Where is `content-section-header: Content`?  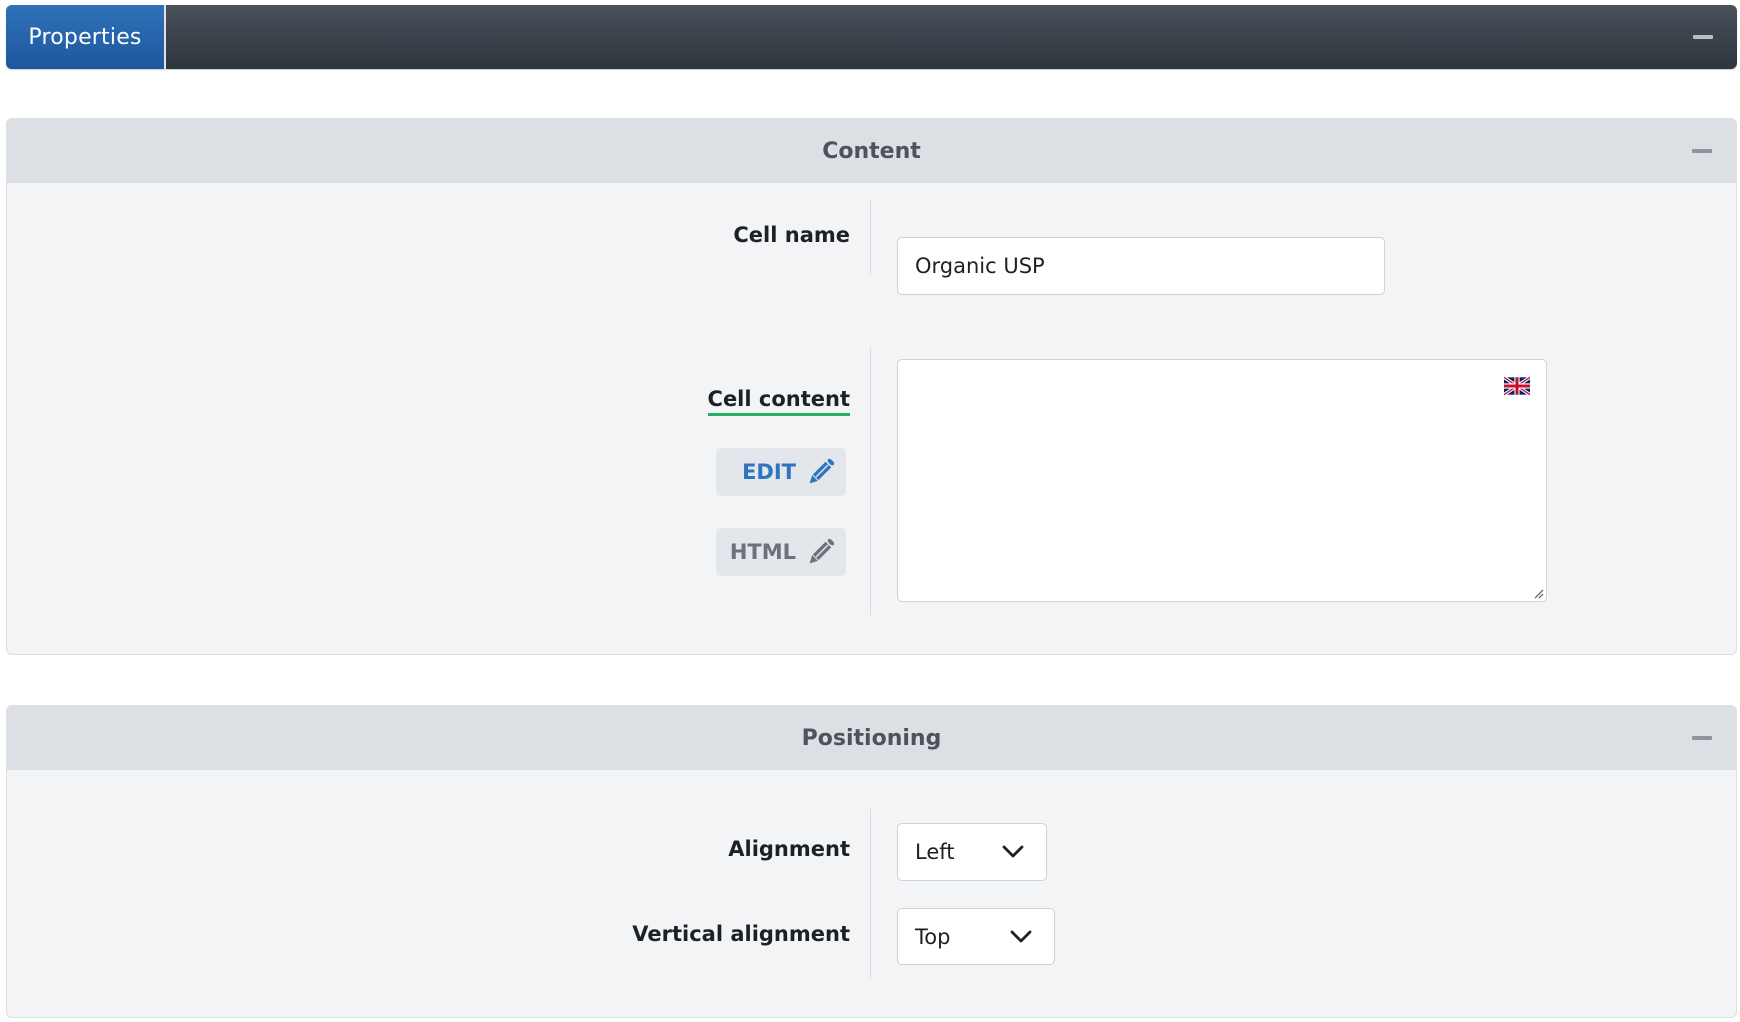 content-section-header: Content is located at coordinates (871, 151).